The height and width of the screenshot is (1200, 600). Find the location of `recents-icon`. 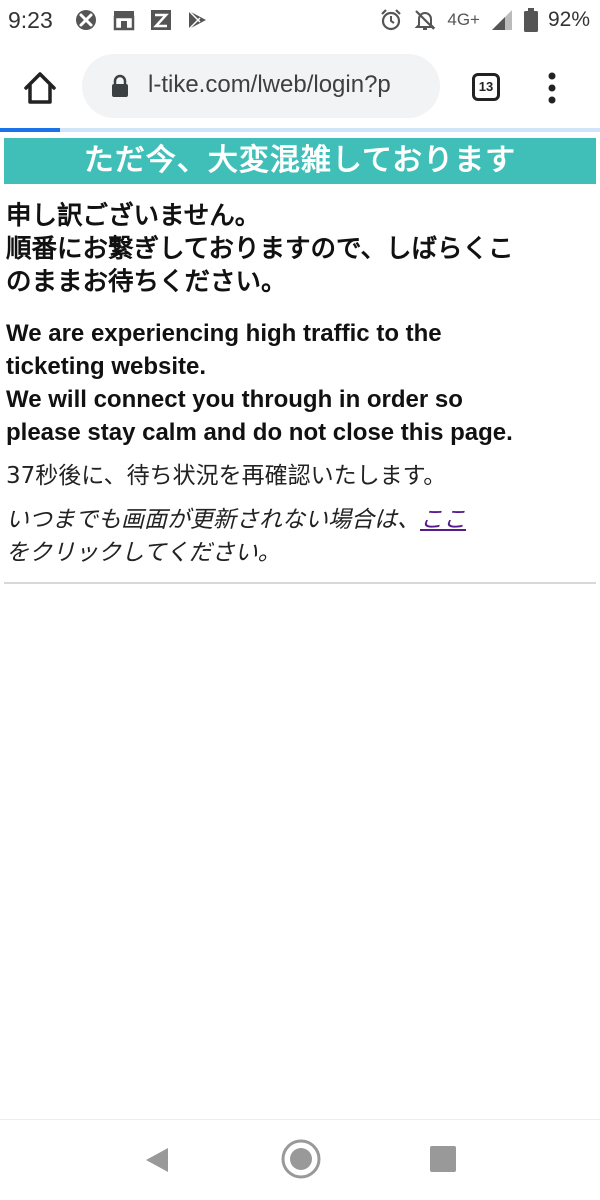

recents-icon is located at coordinates (443, 1159).